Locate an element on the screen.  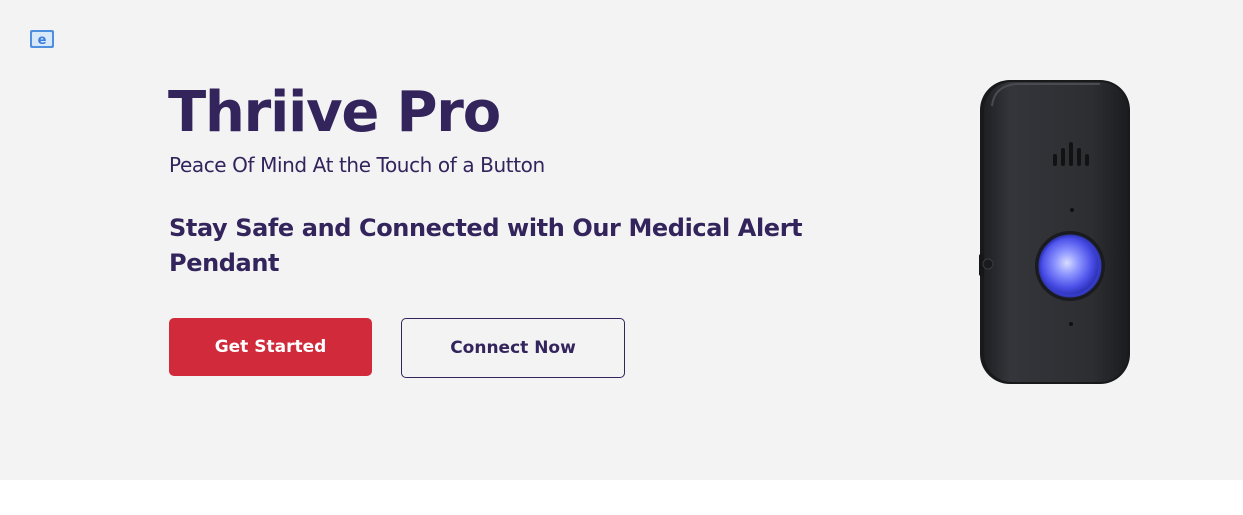
svg-text: e is located at coordinates (42, 40).